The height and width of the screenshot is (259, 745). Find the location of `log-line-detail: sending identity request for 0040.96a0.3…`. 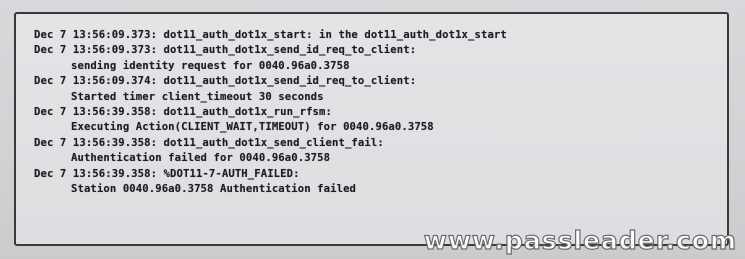

log-line-detail: sending identity request for 0040.96a0.3… is located at coordinates (210, 65).